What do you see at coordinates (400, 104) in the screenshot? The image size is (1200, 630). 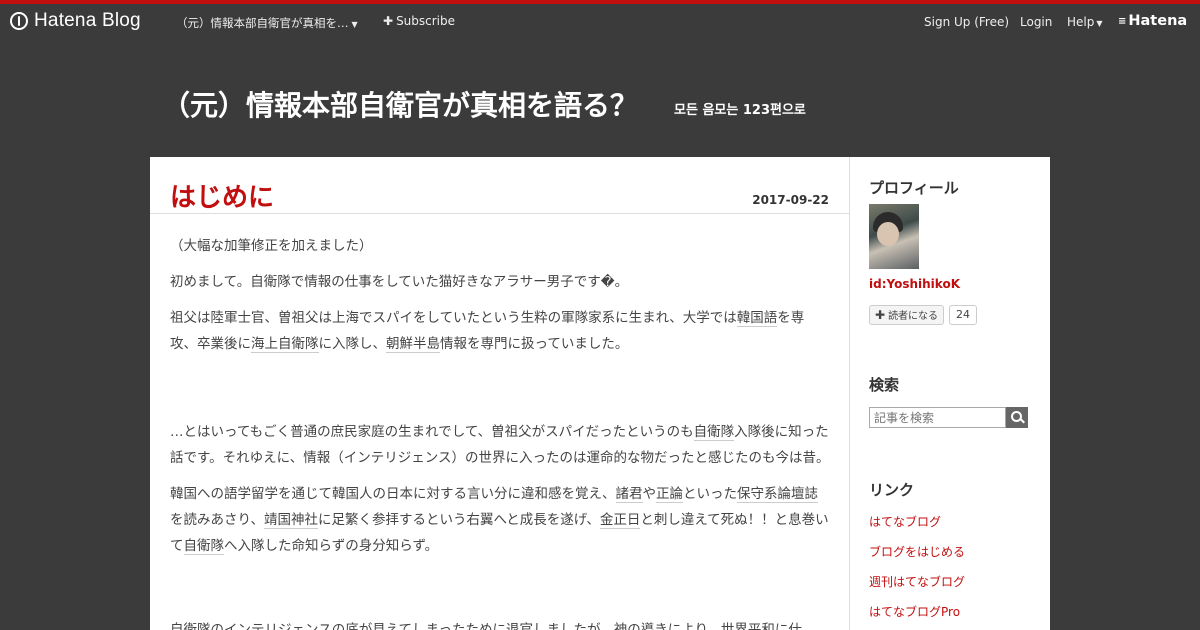 I see `blog-title: （元）情報本部自衛官が真相を語る？` at bounding box center [400, 104].